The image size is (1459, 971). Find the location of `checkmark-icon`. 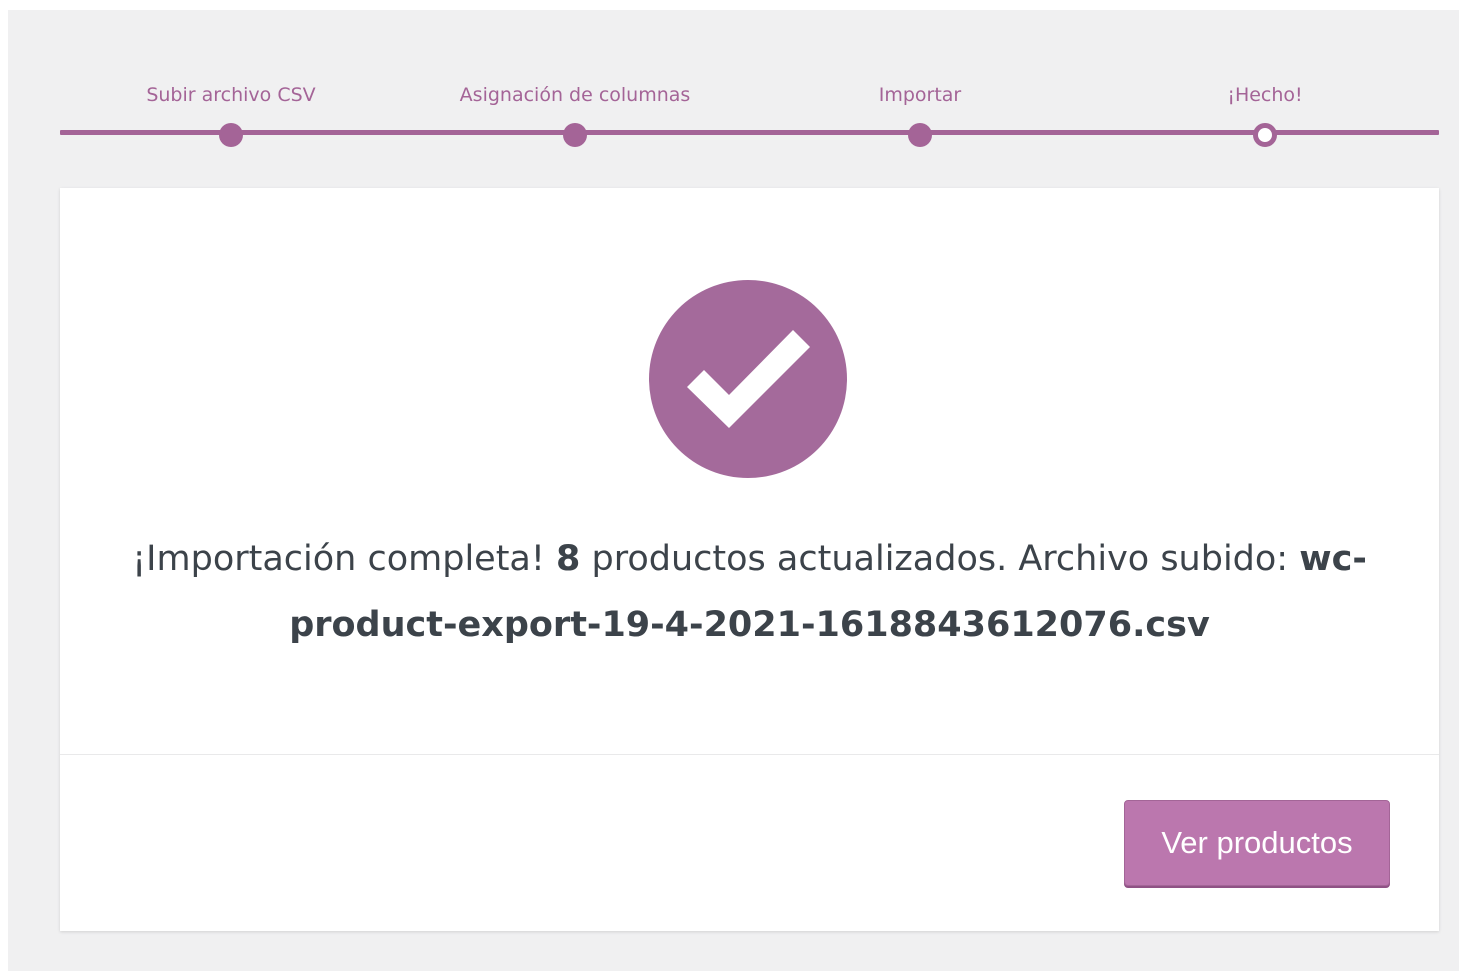

checkmark-icon is located at coordinates (748, 379).